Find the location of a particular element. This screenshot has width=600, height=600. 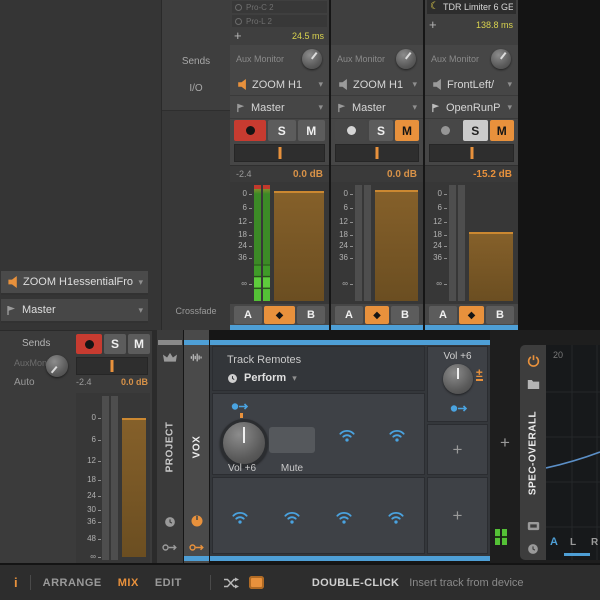

diamond-icon: ◆ is located at coordinates (279, 315).